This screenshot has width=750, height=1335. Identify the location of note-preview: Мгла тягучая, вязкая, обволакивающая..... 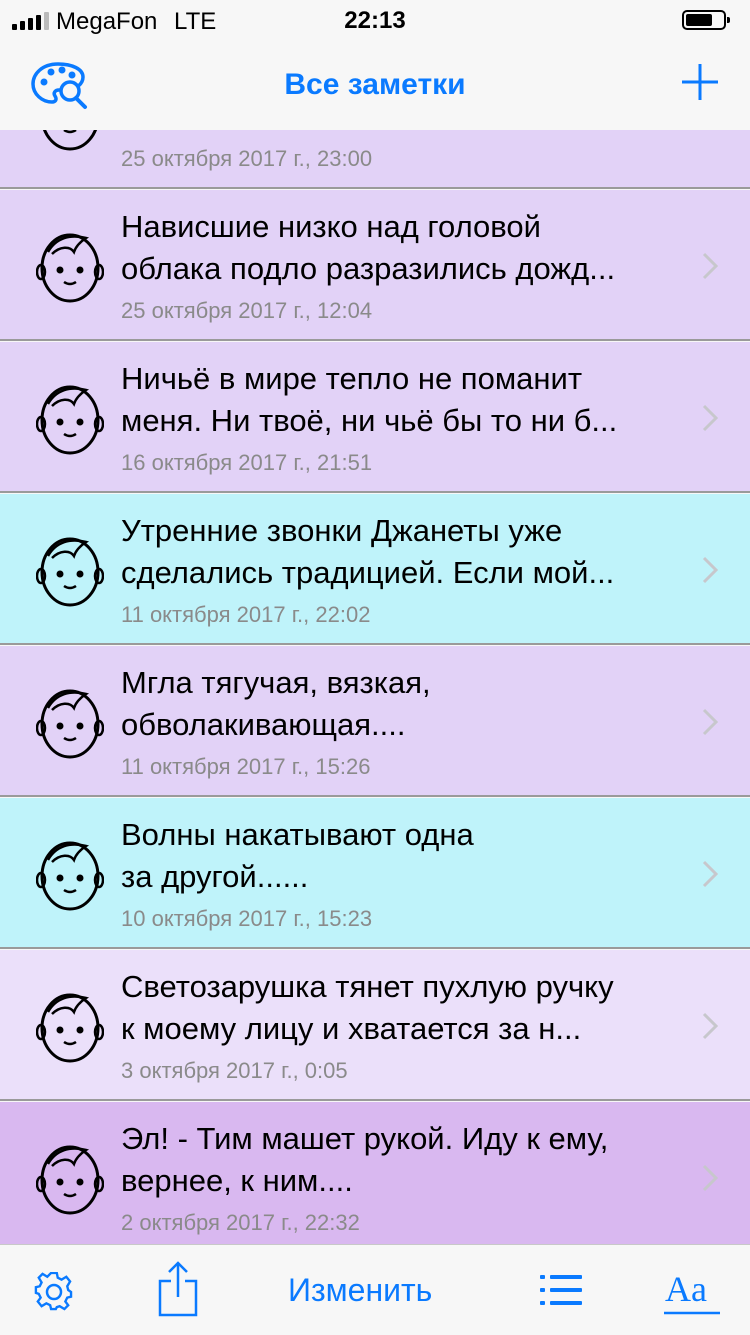
(401, 704).